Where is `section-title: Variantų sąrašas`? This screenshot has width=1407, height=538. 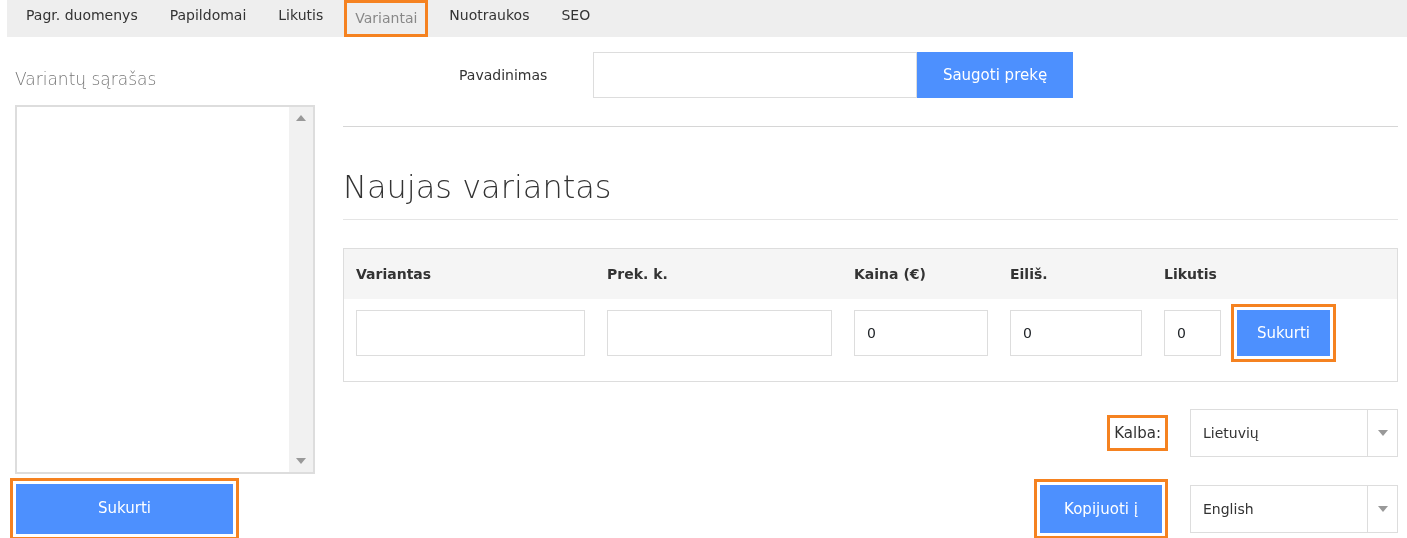 section-title: Variantų sąrašas is located at coordinates (86, 79).